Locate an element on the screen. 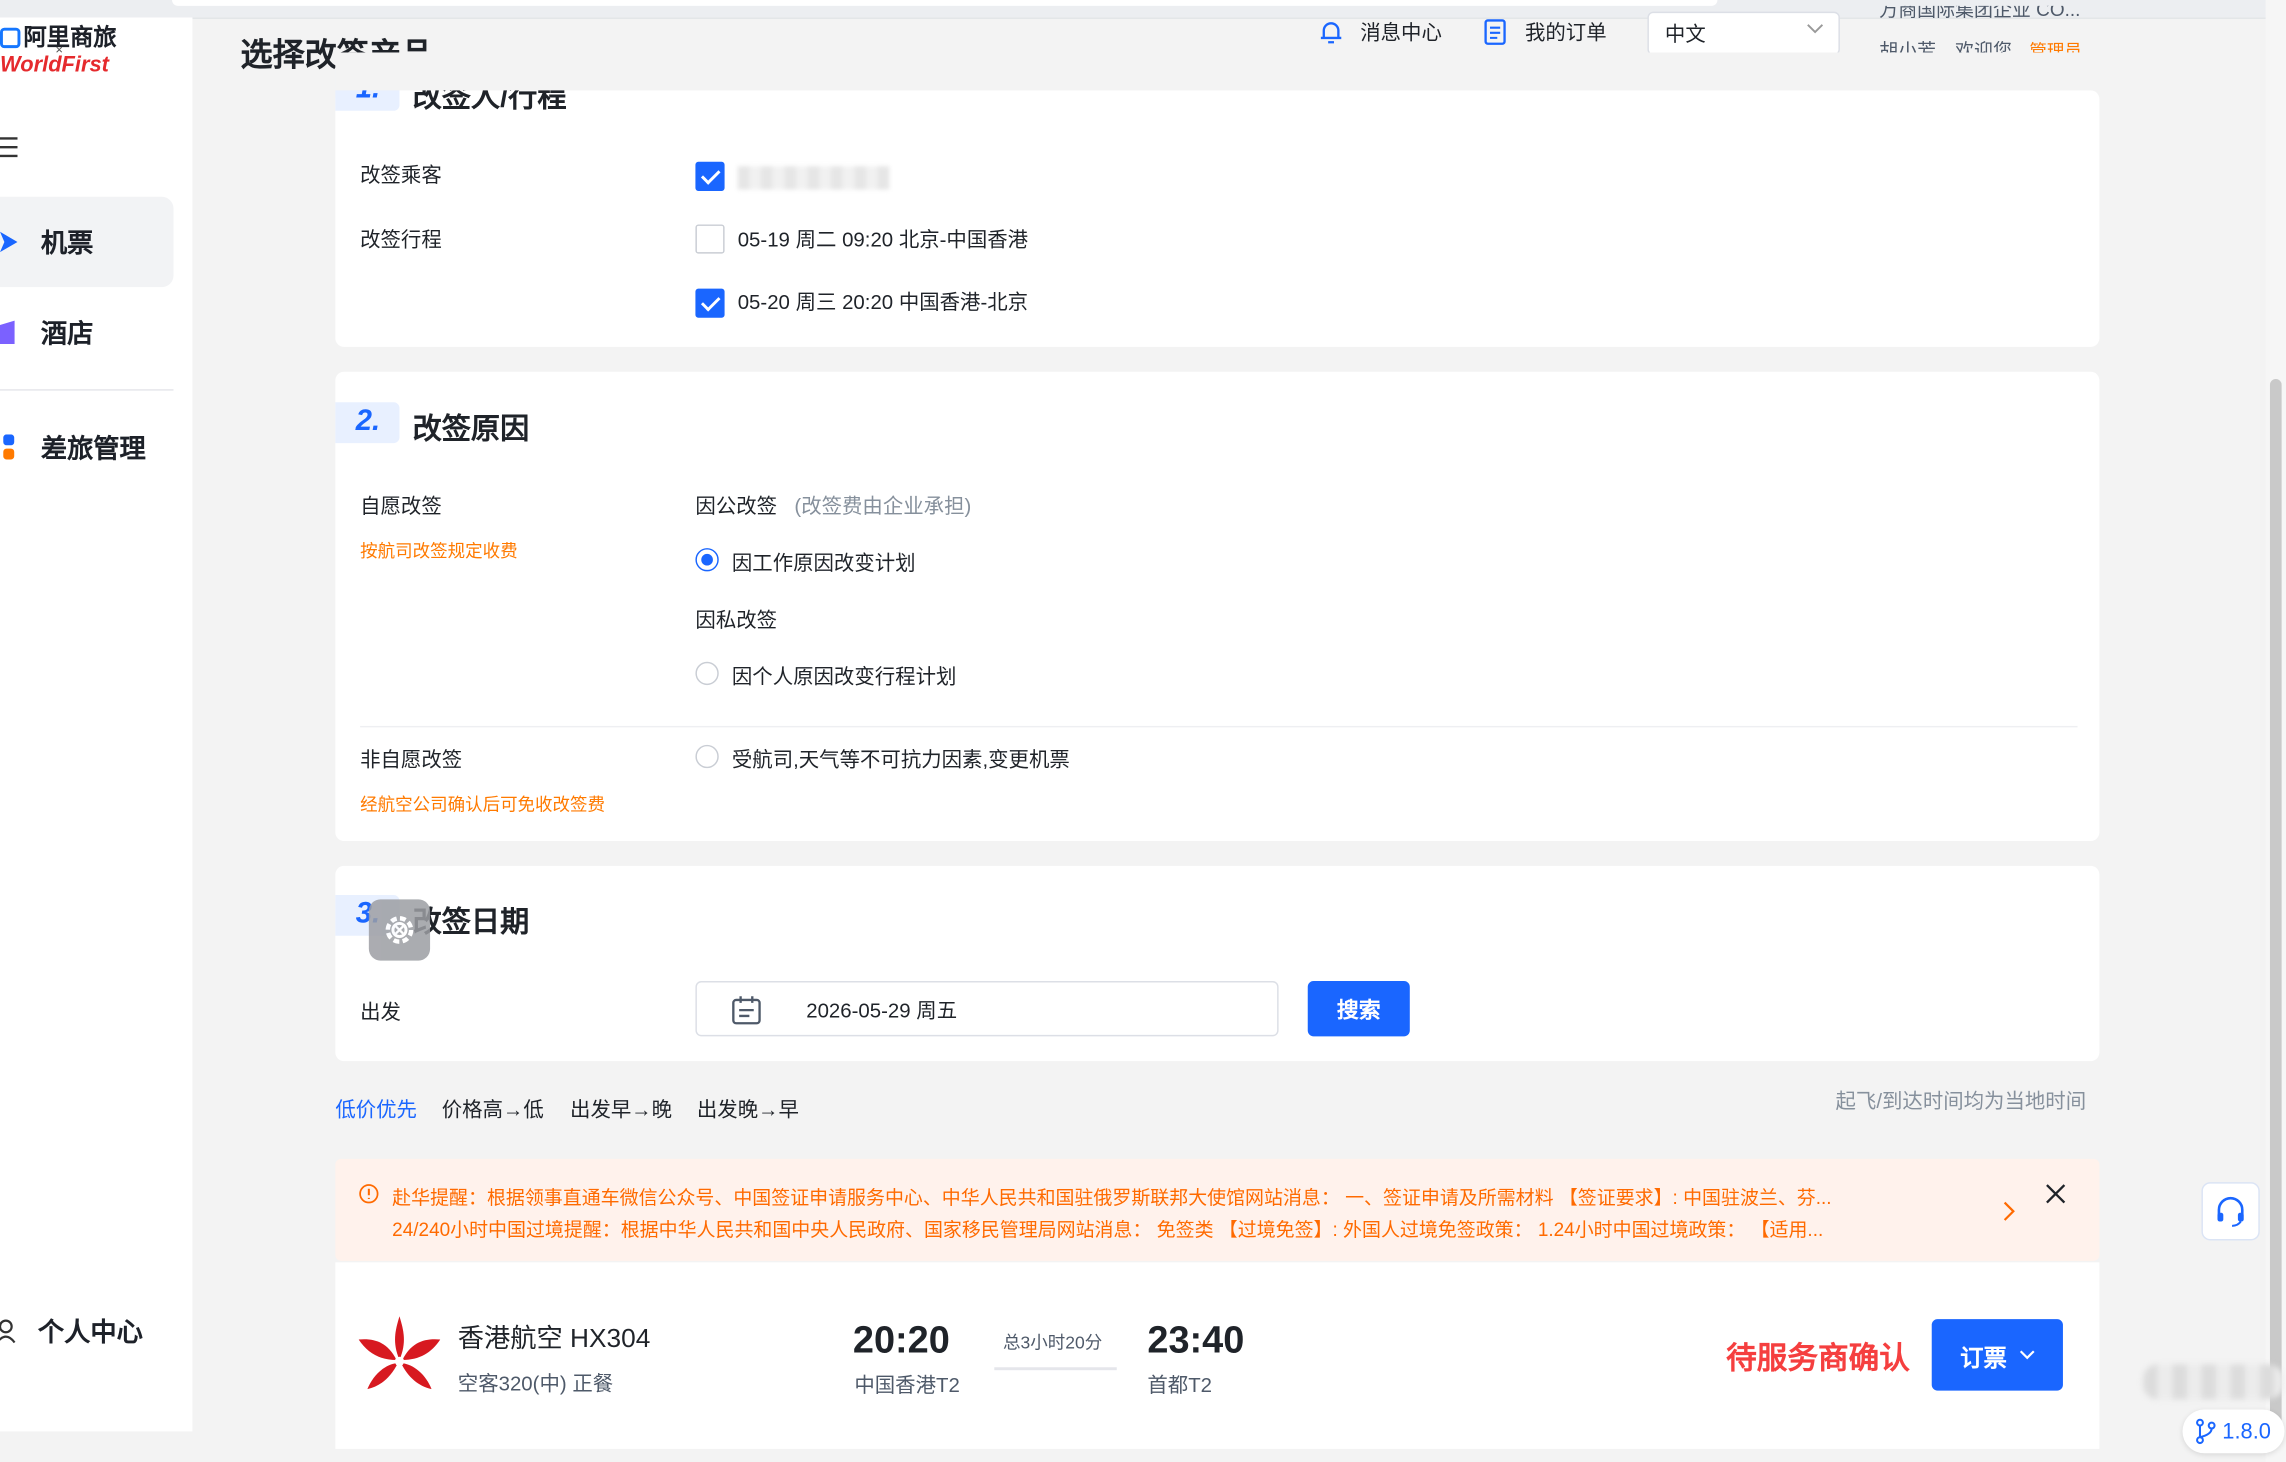 This screenshot has width=2286, height=1462. business-change-label: 因公改签 is located at coordinates (736, 506).